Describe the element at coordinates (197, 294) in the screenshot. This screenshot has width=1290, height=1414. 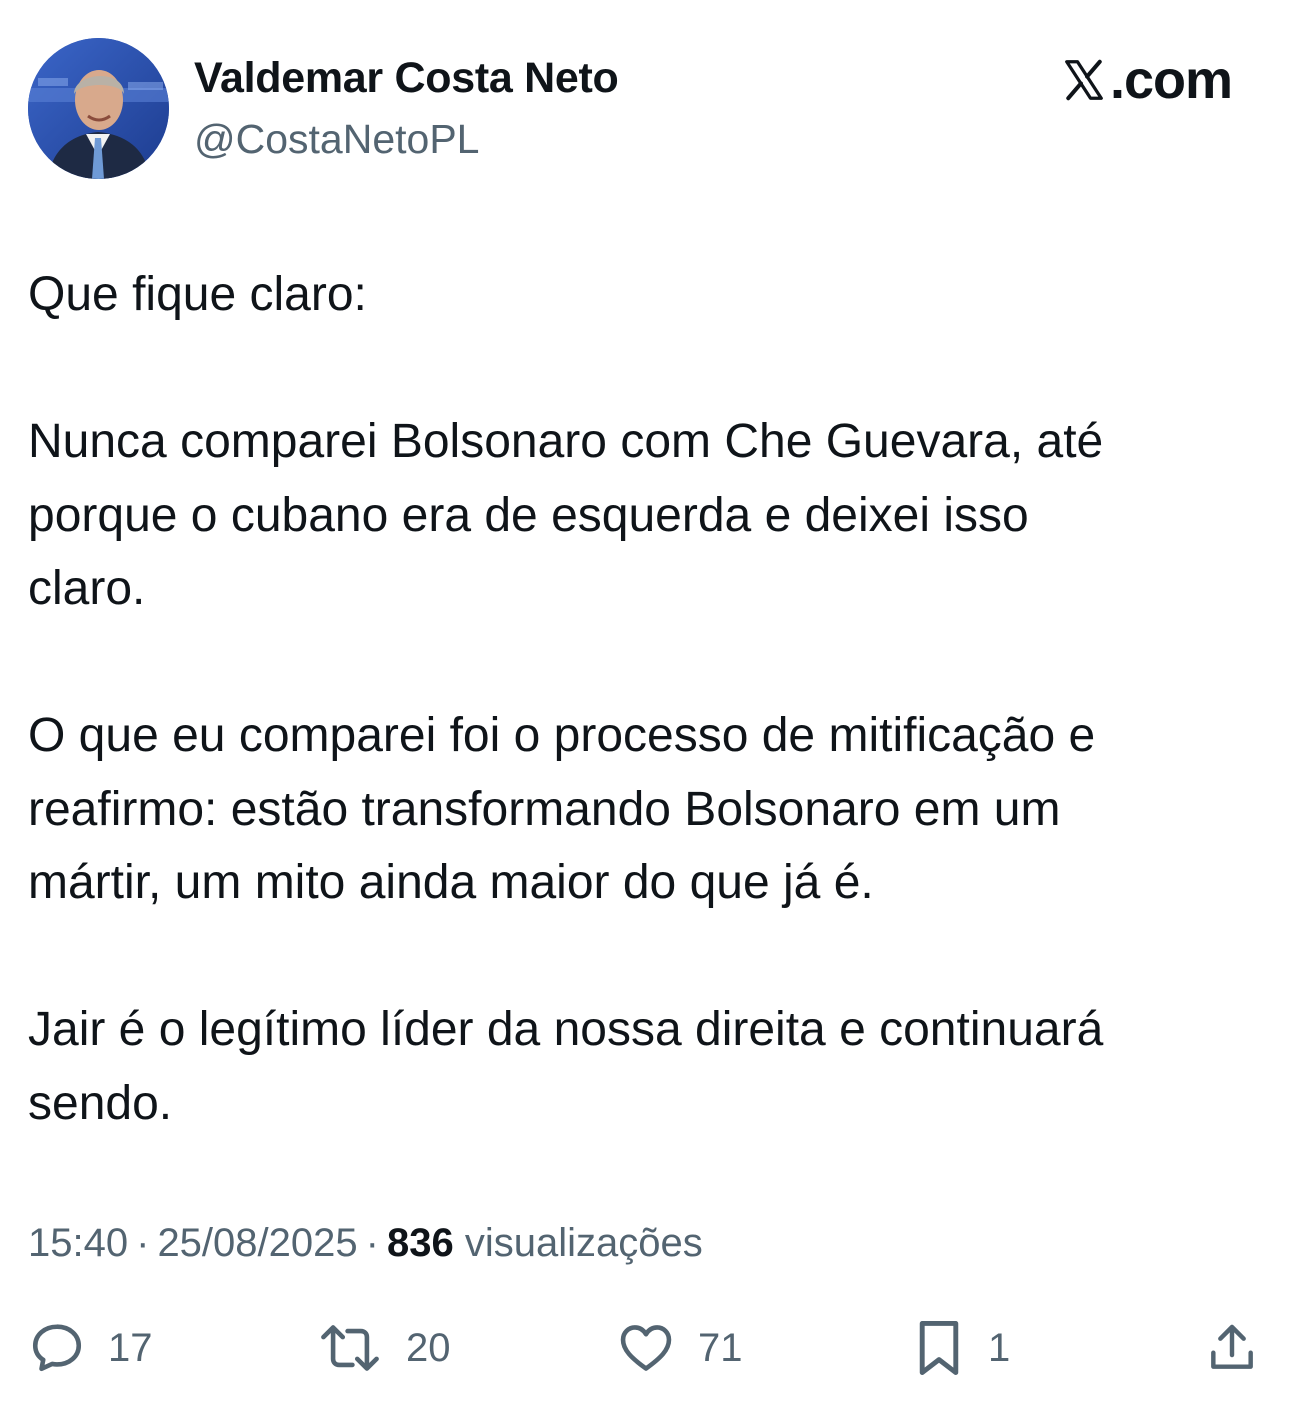
I see `tweet-paragraph: Que fique claro:` at that location.